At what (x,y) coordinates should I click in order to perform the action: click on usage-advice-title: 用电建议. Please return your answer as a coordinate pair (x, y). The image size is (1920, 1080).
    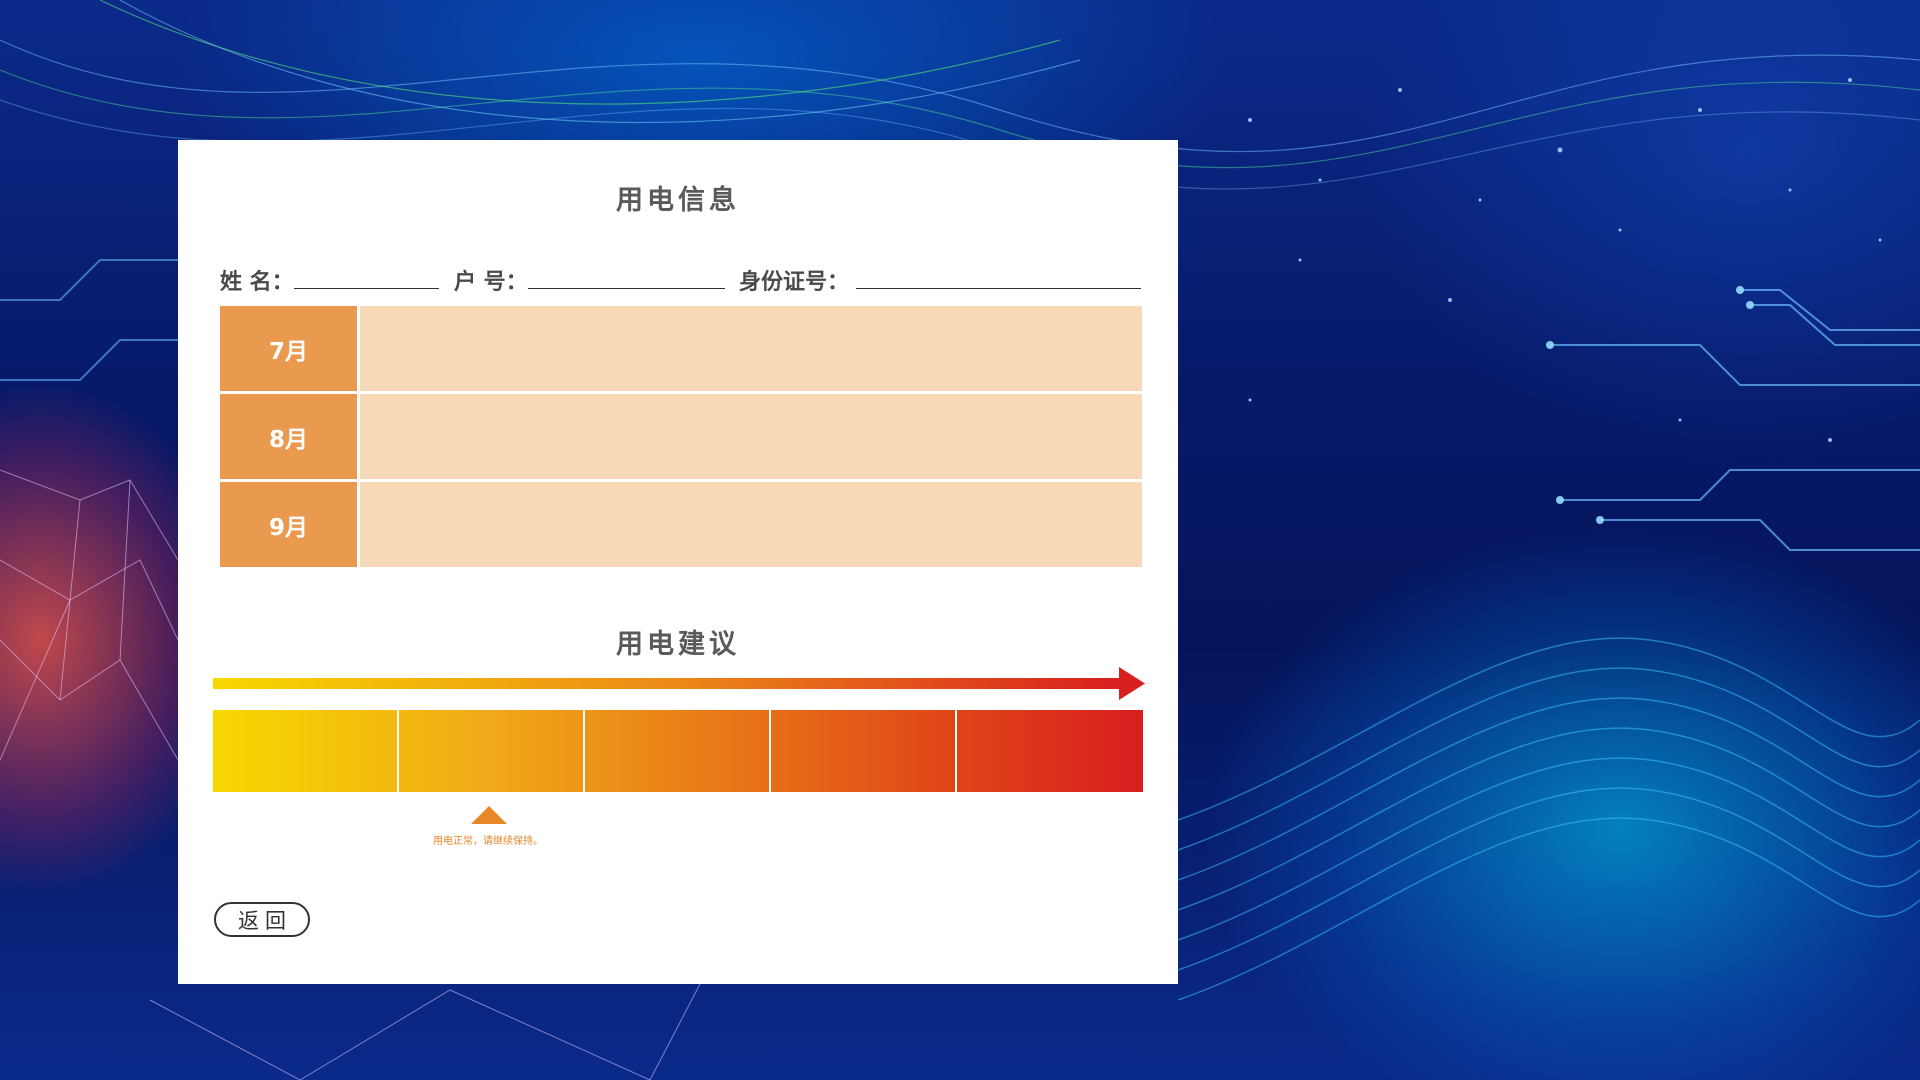
    Looking at the image, I should click on (678, 644).